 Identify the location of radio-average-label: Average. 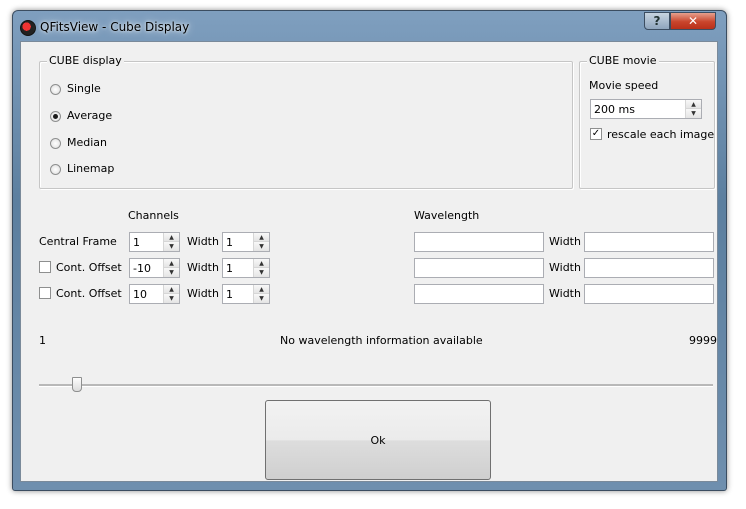
(90, 115).